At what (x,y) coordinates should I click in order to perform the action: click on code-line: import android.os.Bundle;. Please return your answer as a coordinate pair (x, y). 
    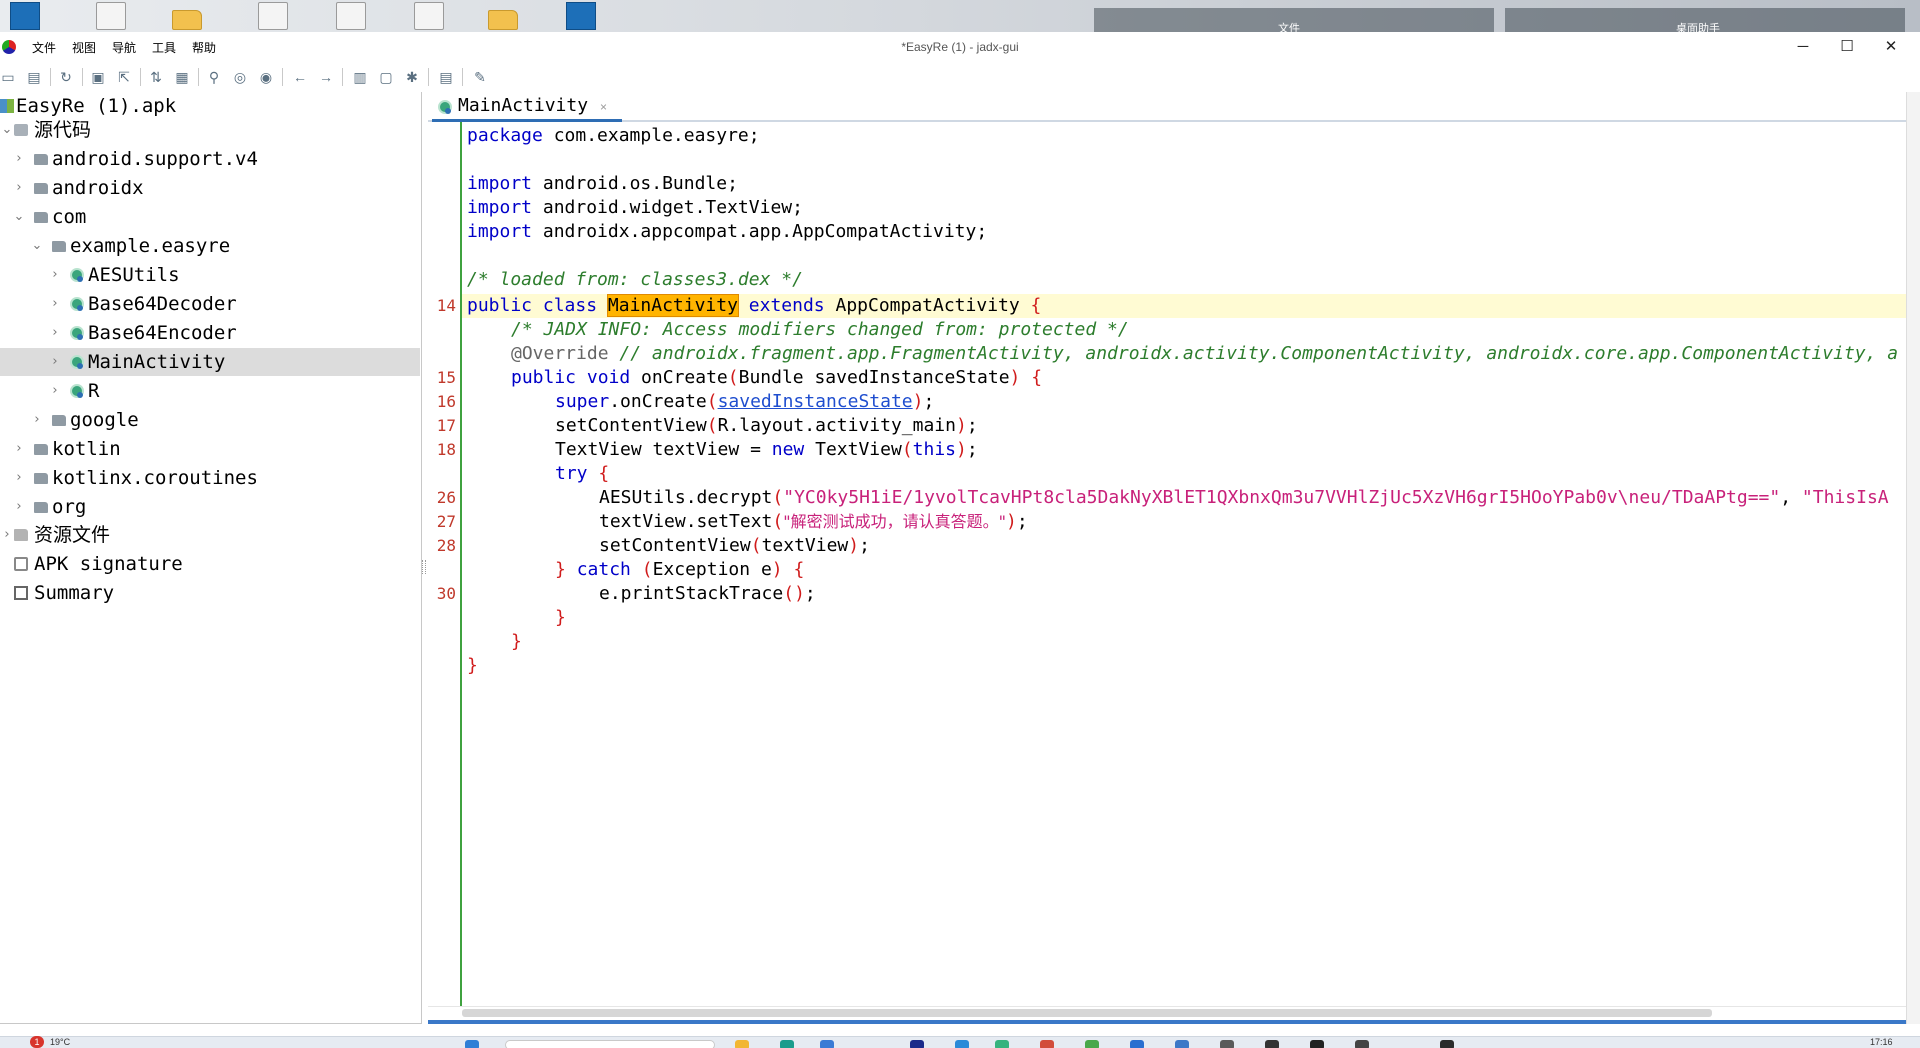
    Looking at the image, I should click on (602, 184).